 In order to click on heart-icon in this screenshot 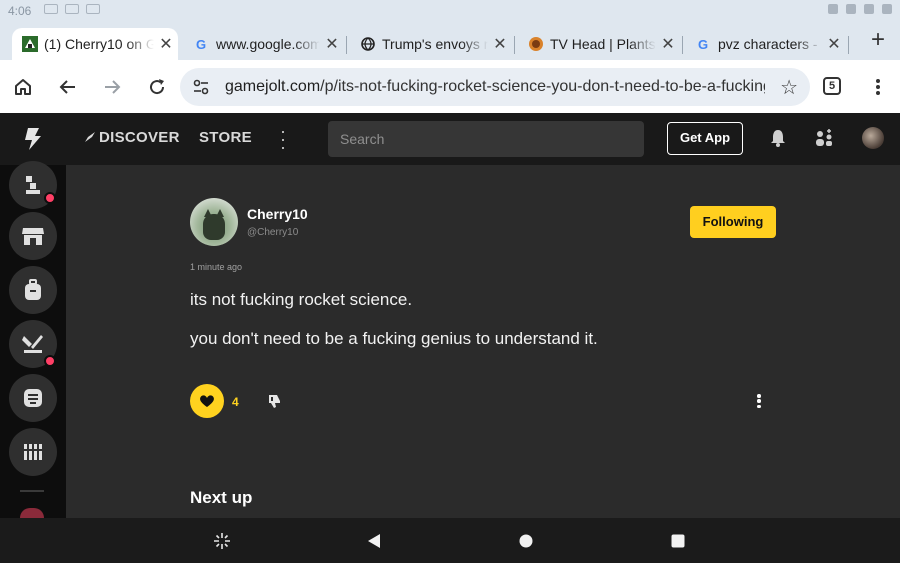, I will do `click(207, 401)`.